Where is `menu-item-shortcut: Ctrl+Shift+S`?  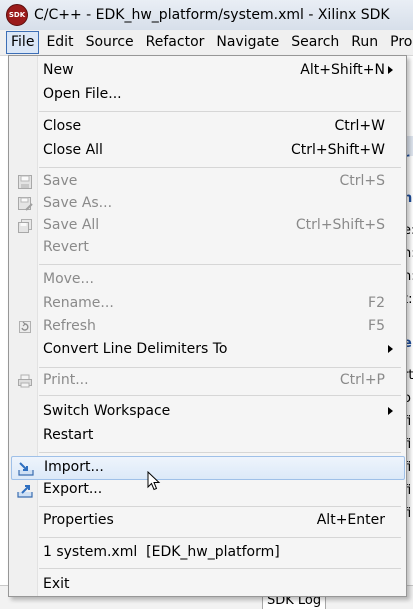
menu-item-shortcut: Ctrl+Shift+S is located at coordinates (340, 225).